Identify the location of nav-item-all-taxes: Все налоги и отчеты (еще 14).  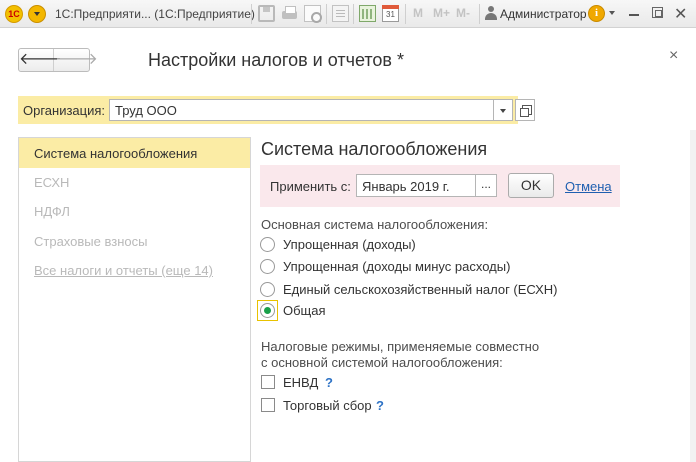
(134, 270).